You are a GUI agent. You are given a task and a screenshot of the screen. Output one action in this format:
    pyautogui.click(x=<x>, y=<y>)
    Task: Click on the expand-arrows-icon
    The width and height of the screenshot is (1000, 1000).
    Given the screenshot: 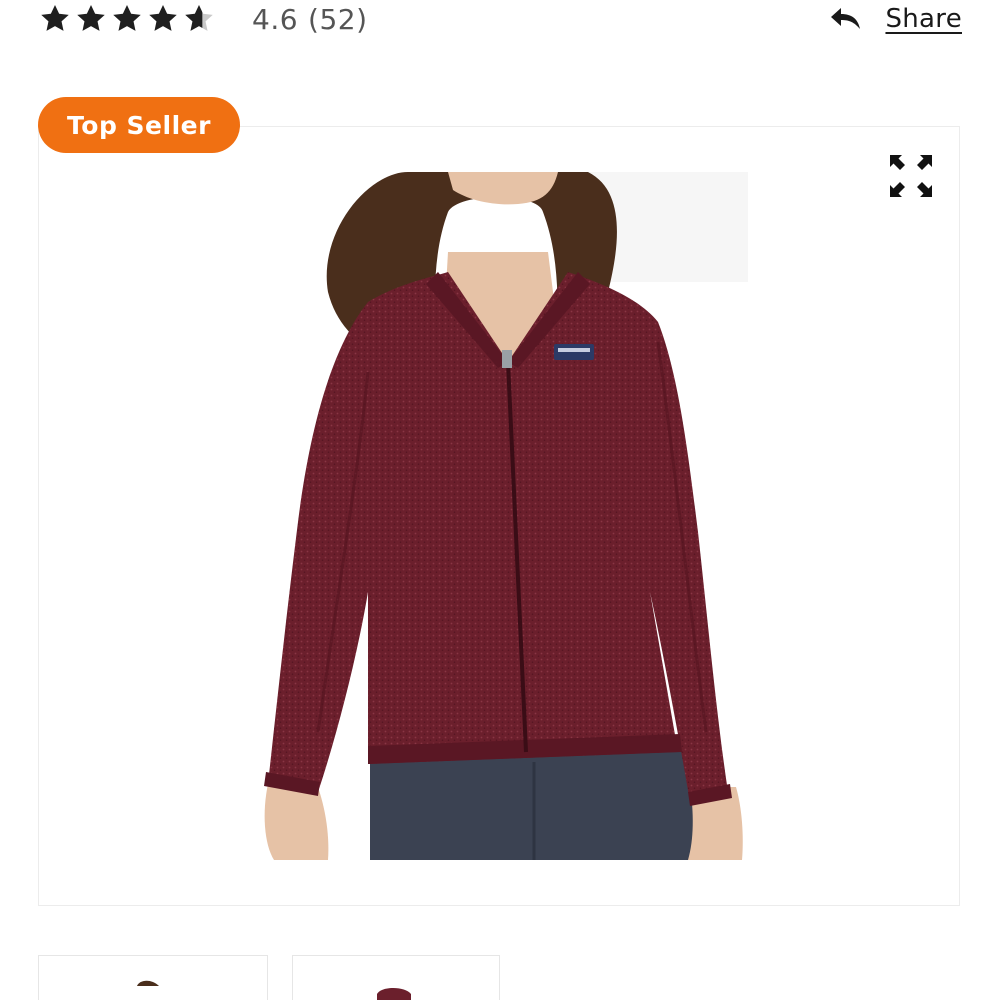 What is the action you would take?
    pyautogui.click(x=911, y=176)
    